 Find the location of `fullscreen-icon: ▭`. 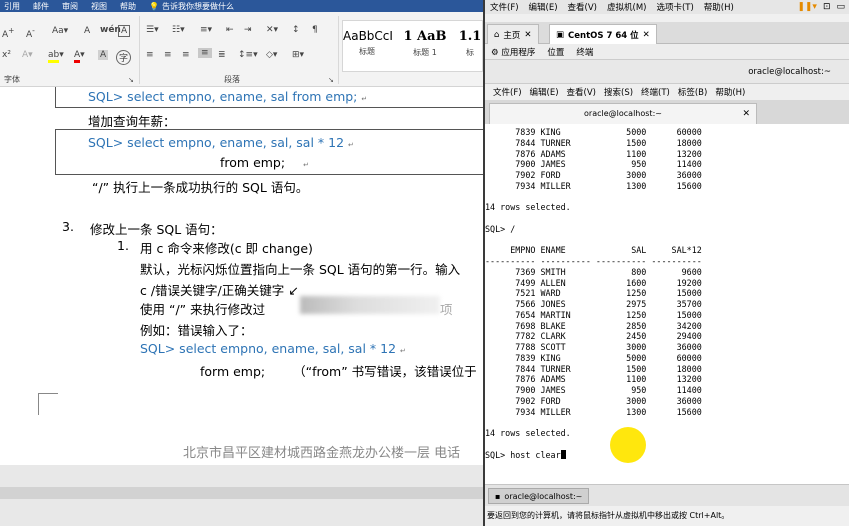

fullscreen-icon: ▭ is located at coordinates (840, 7).